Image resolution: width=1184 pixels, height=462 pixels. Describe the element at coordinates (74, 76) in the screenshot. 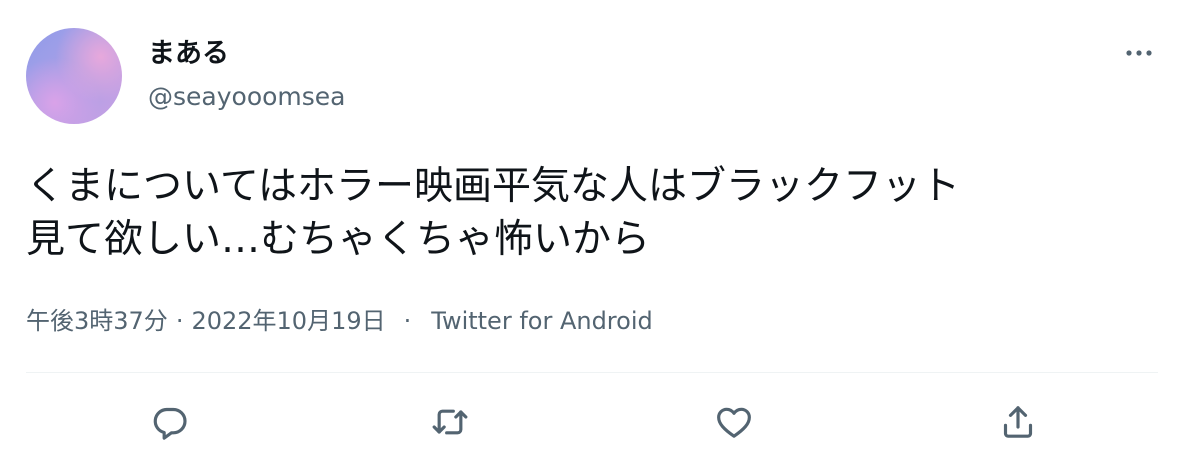

I see `avatar` at that location.